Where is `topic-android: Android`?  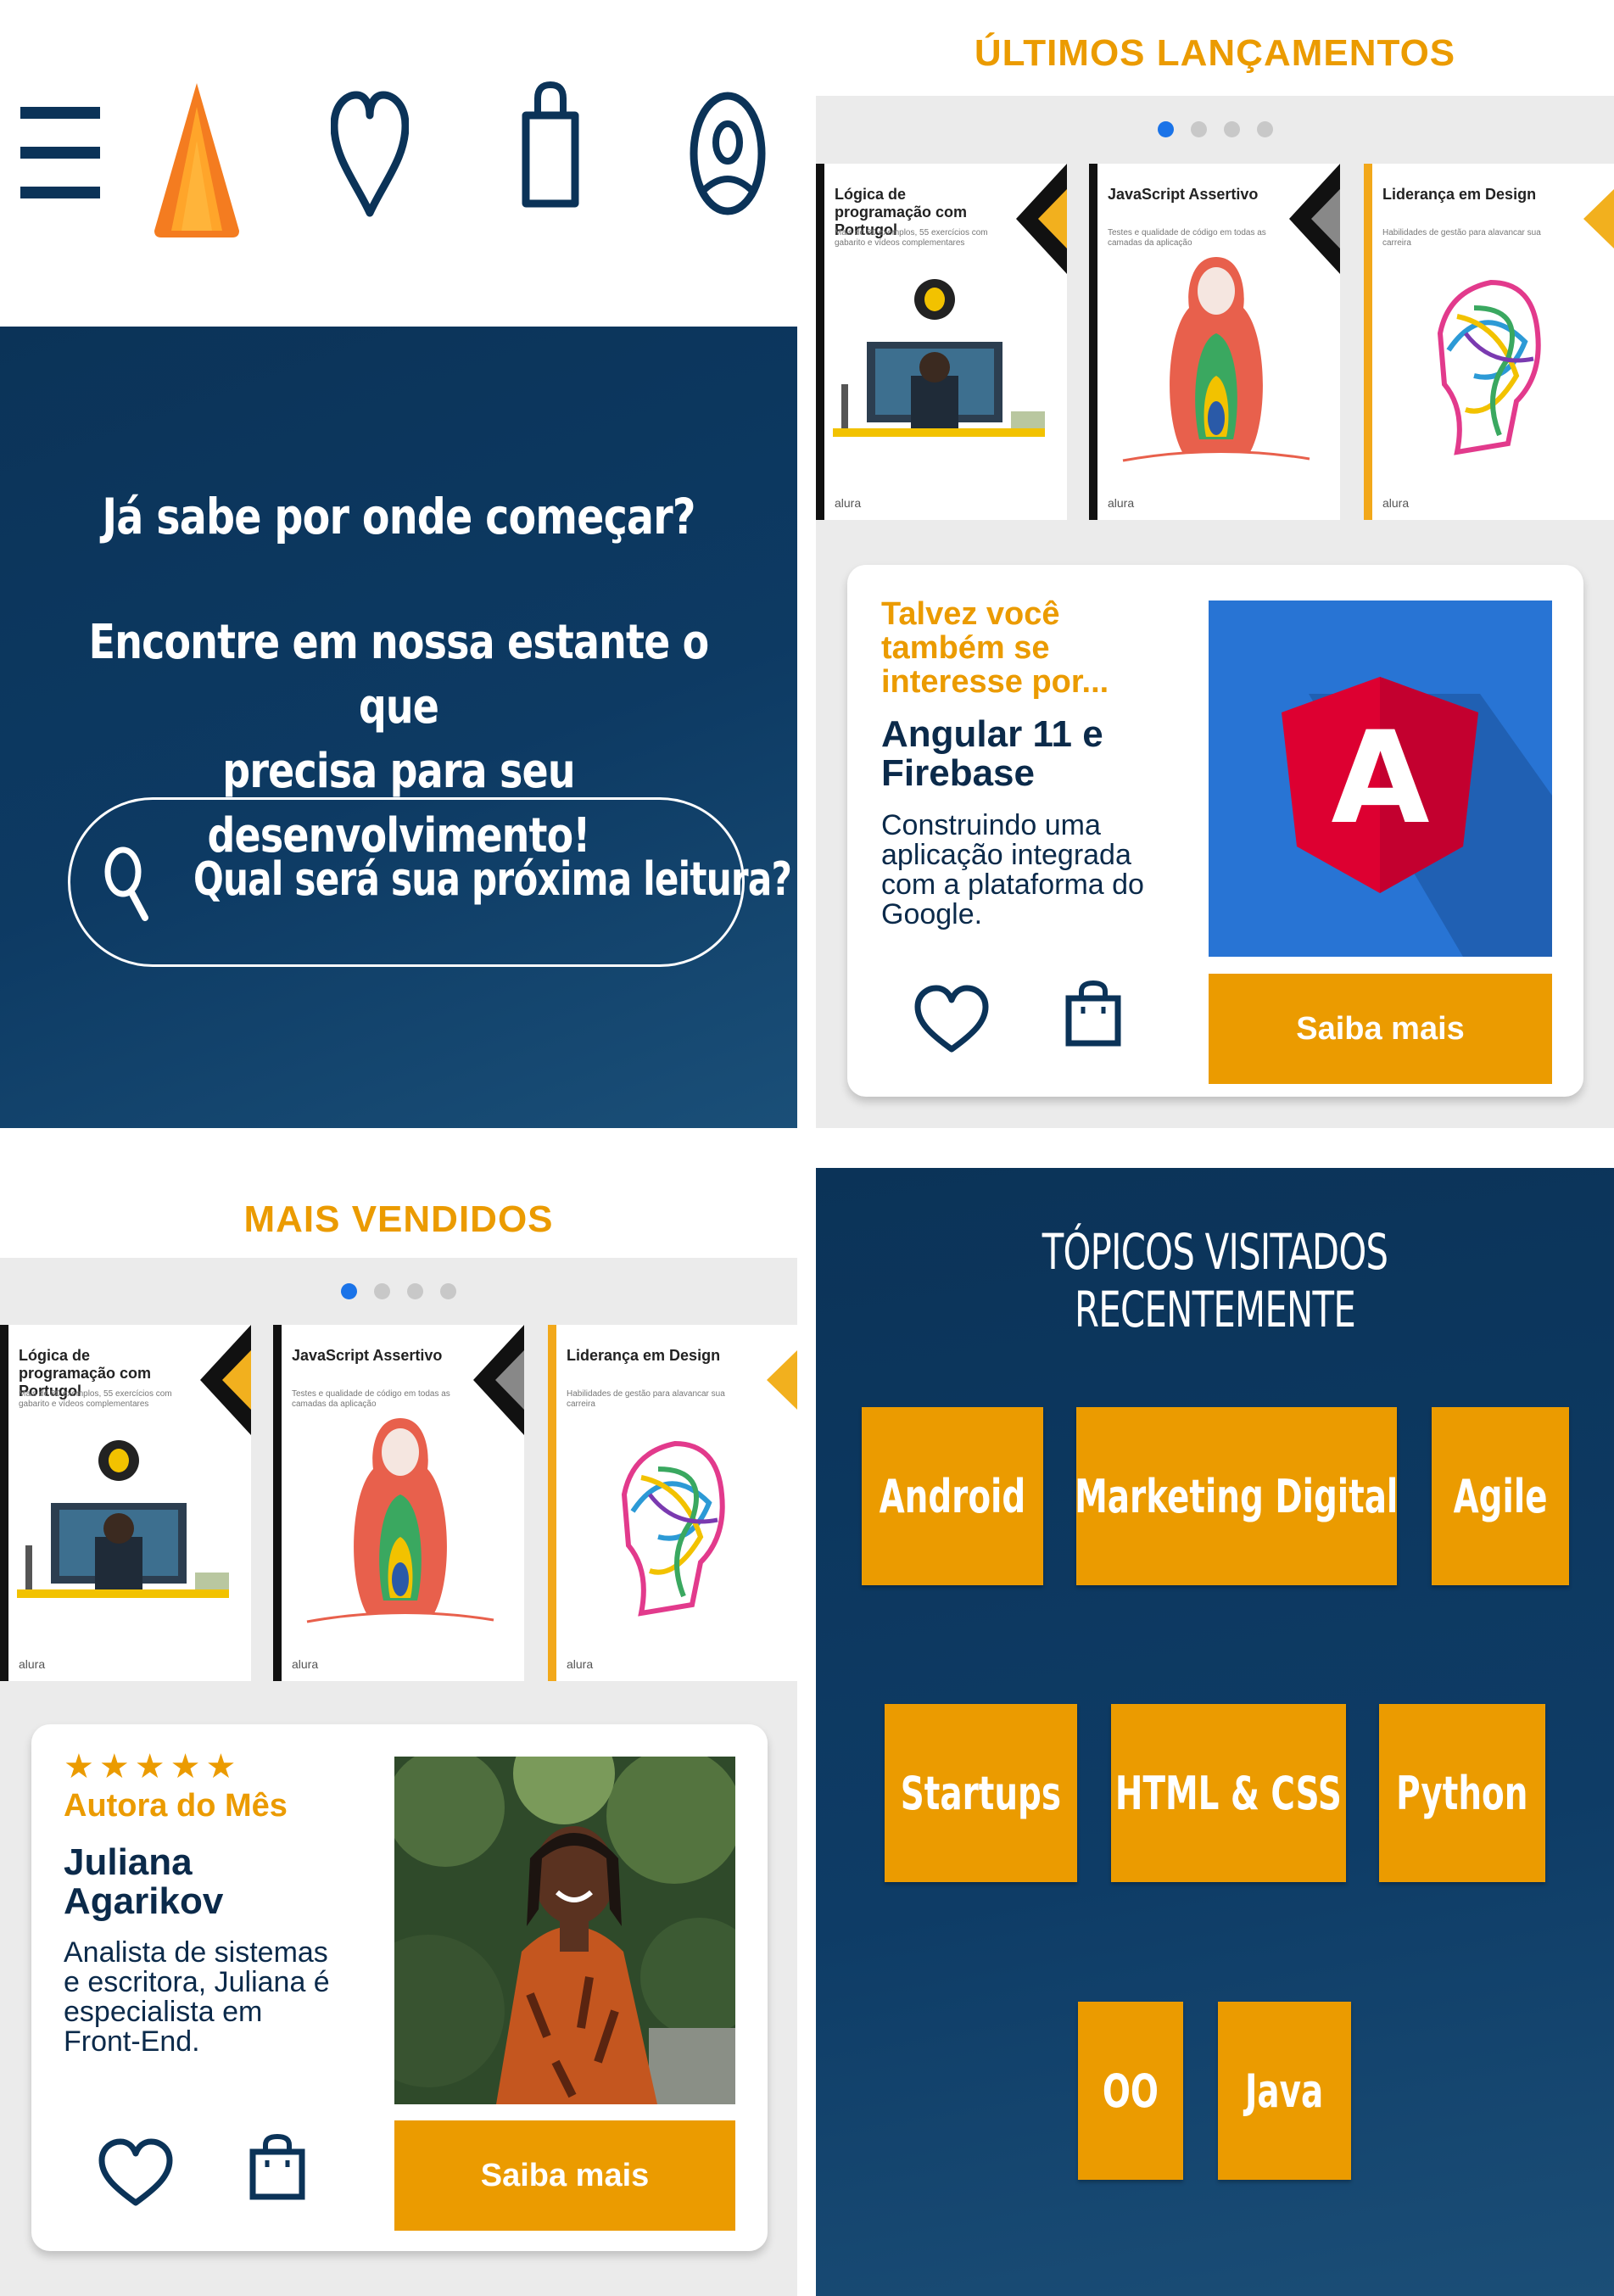
topic-android: Android is located at coordinates (953, 1496).